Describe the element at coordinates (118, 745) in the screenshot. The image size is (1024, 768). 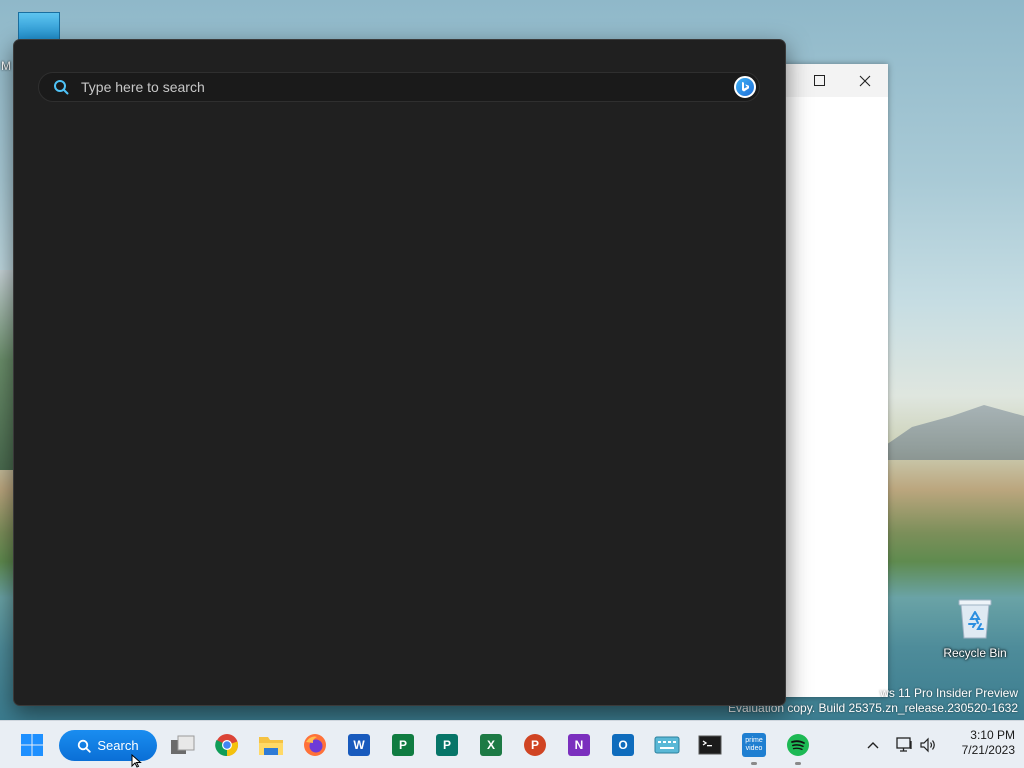
I see `taskbar-search-label: Search` at that location.